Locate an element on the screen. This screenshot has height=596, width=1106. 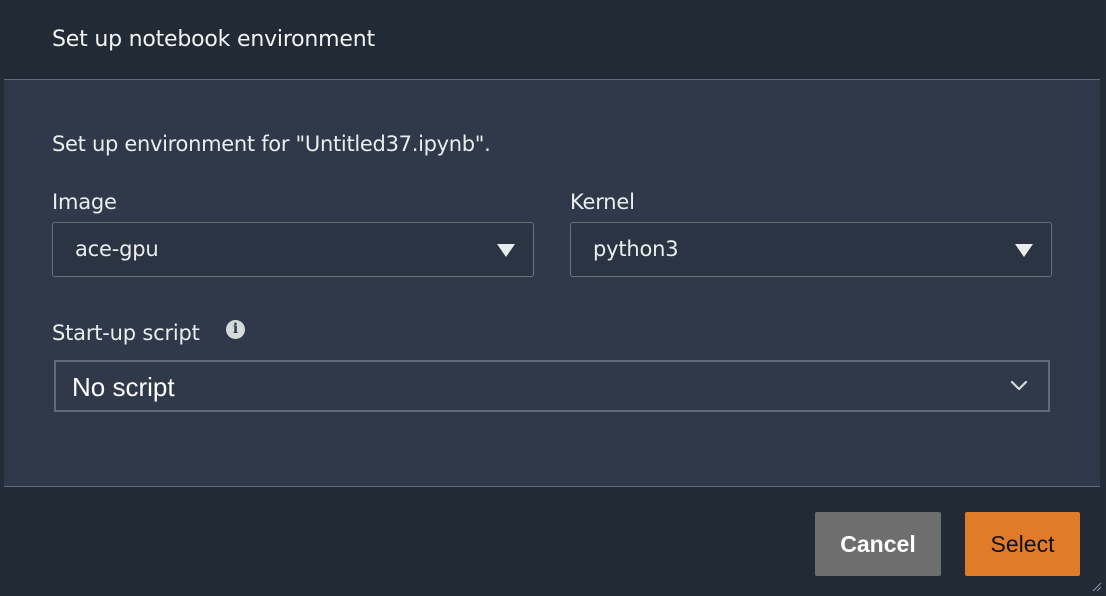
image-label: Image is located at coordinates (84, 202).